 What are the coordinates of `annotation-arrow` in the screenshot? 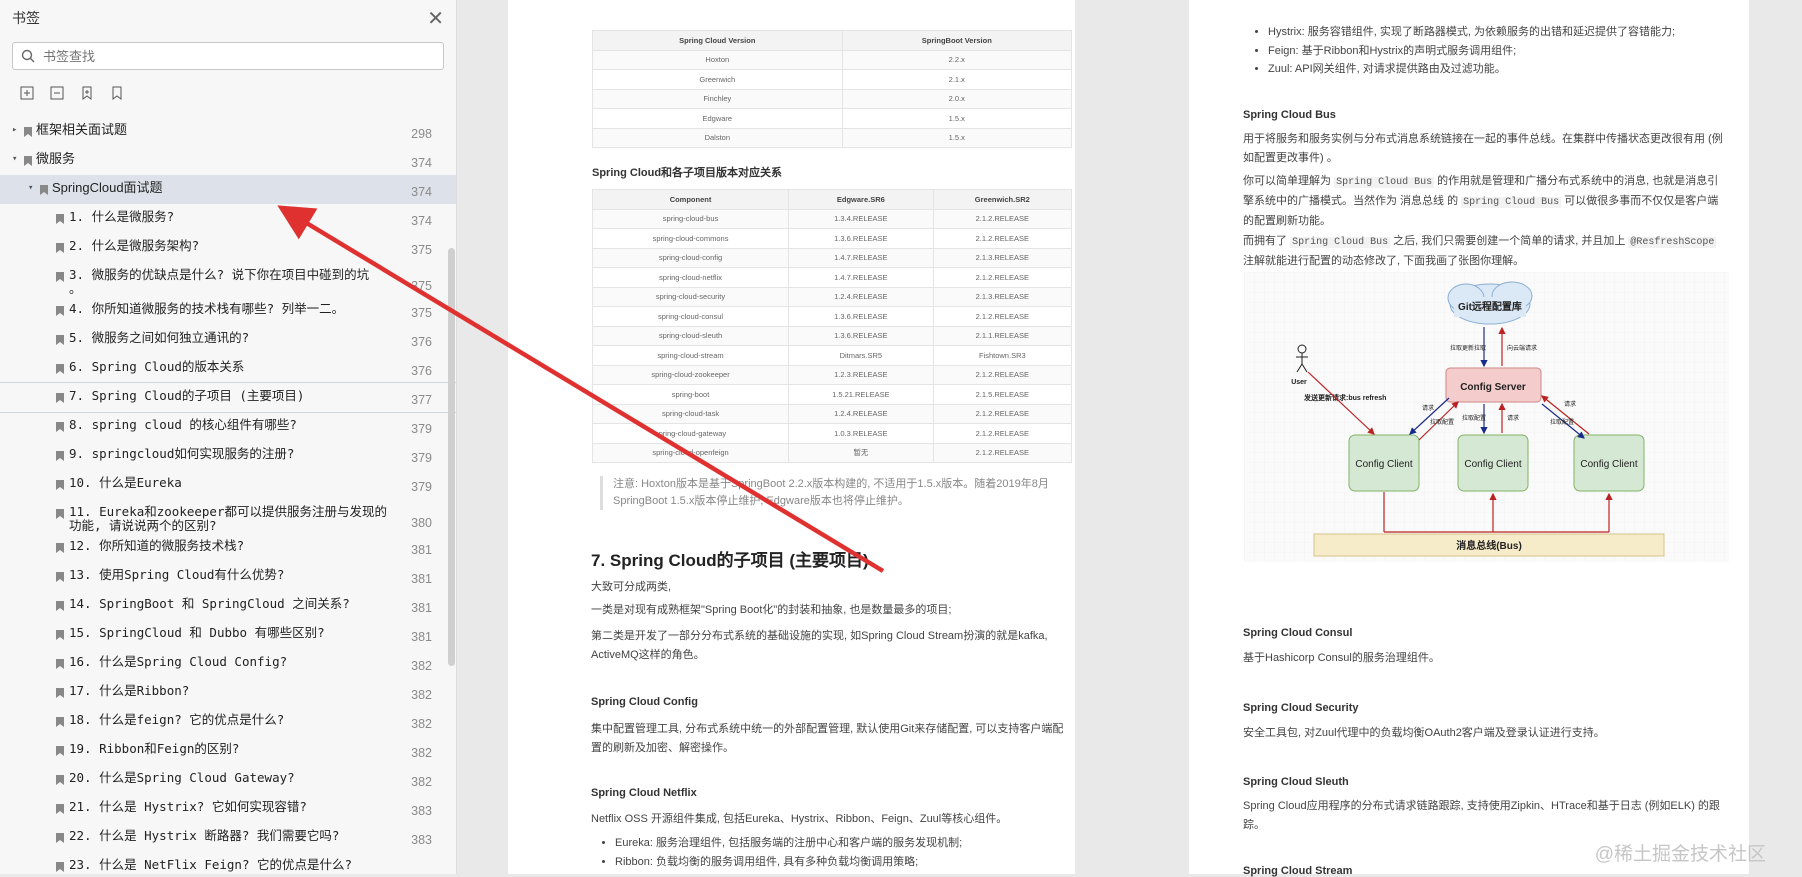 It's located at (581, 389).